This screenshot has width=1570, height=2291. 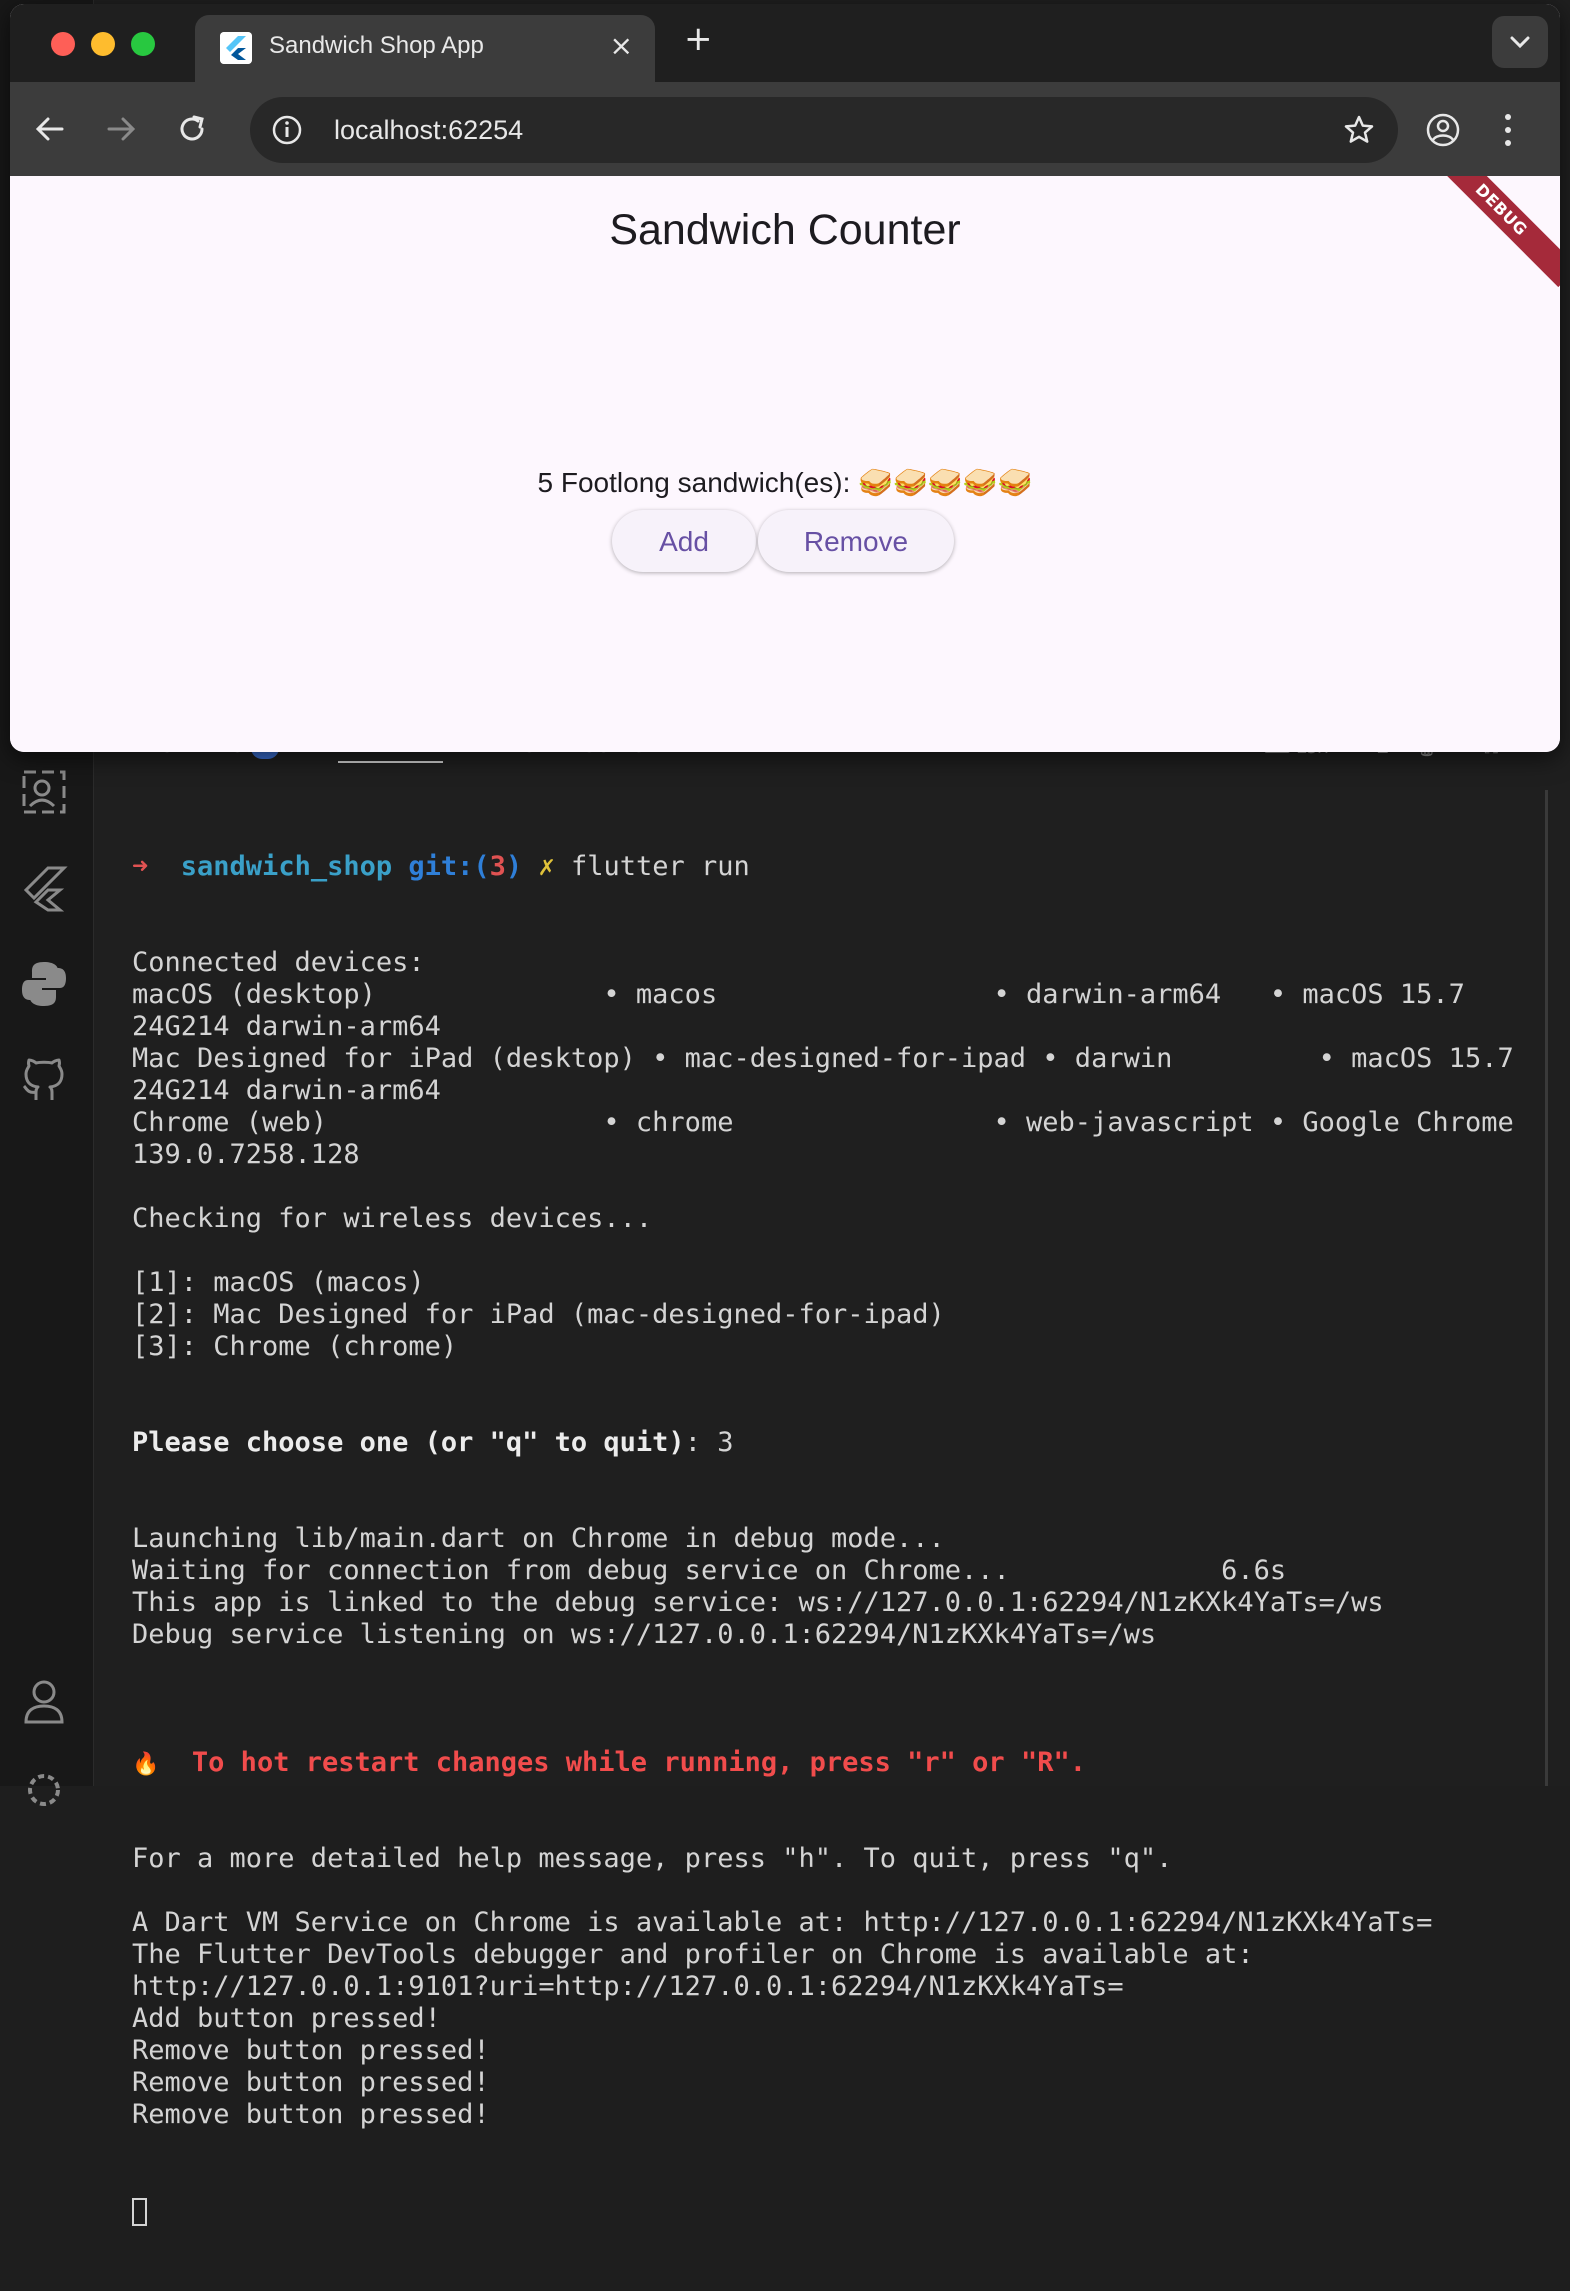 I want to click on terminal-cursor-line, so click(x=842, y=2211).